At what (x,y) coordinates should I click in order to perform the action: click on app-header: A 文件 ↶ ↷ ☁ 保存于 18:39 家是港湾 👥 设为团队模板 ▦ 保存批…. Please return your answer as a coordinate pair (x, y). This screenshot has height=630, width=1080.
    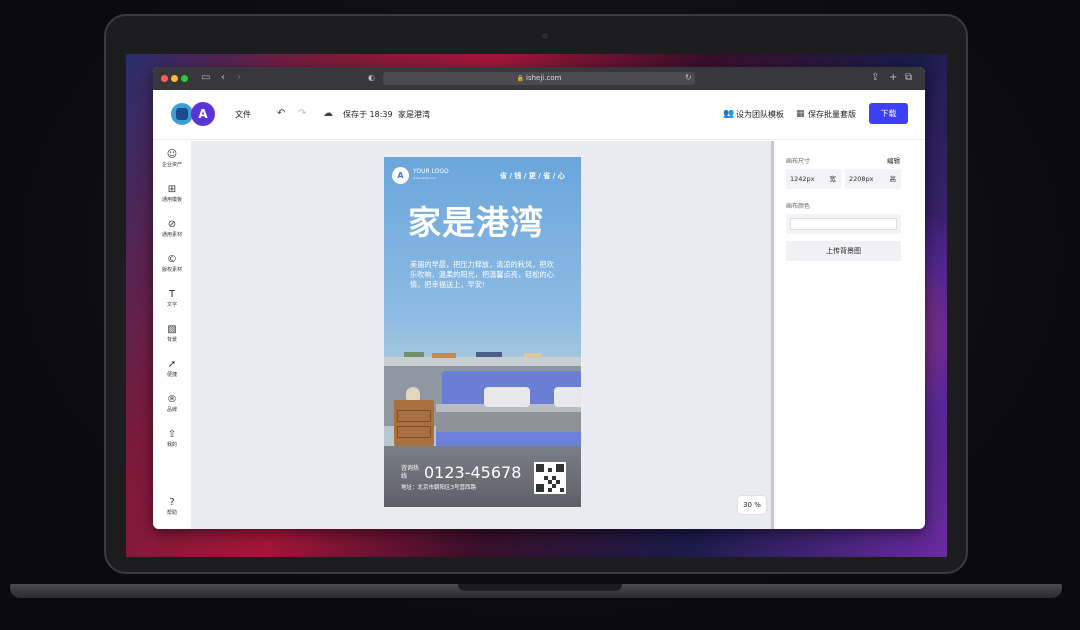
    Looking at the image, I should click on (539, 115).